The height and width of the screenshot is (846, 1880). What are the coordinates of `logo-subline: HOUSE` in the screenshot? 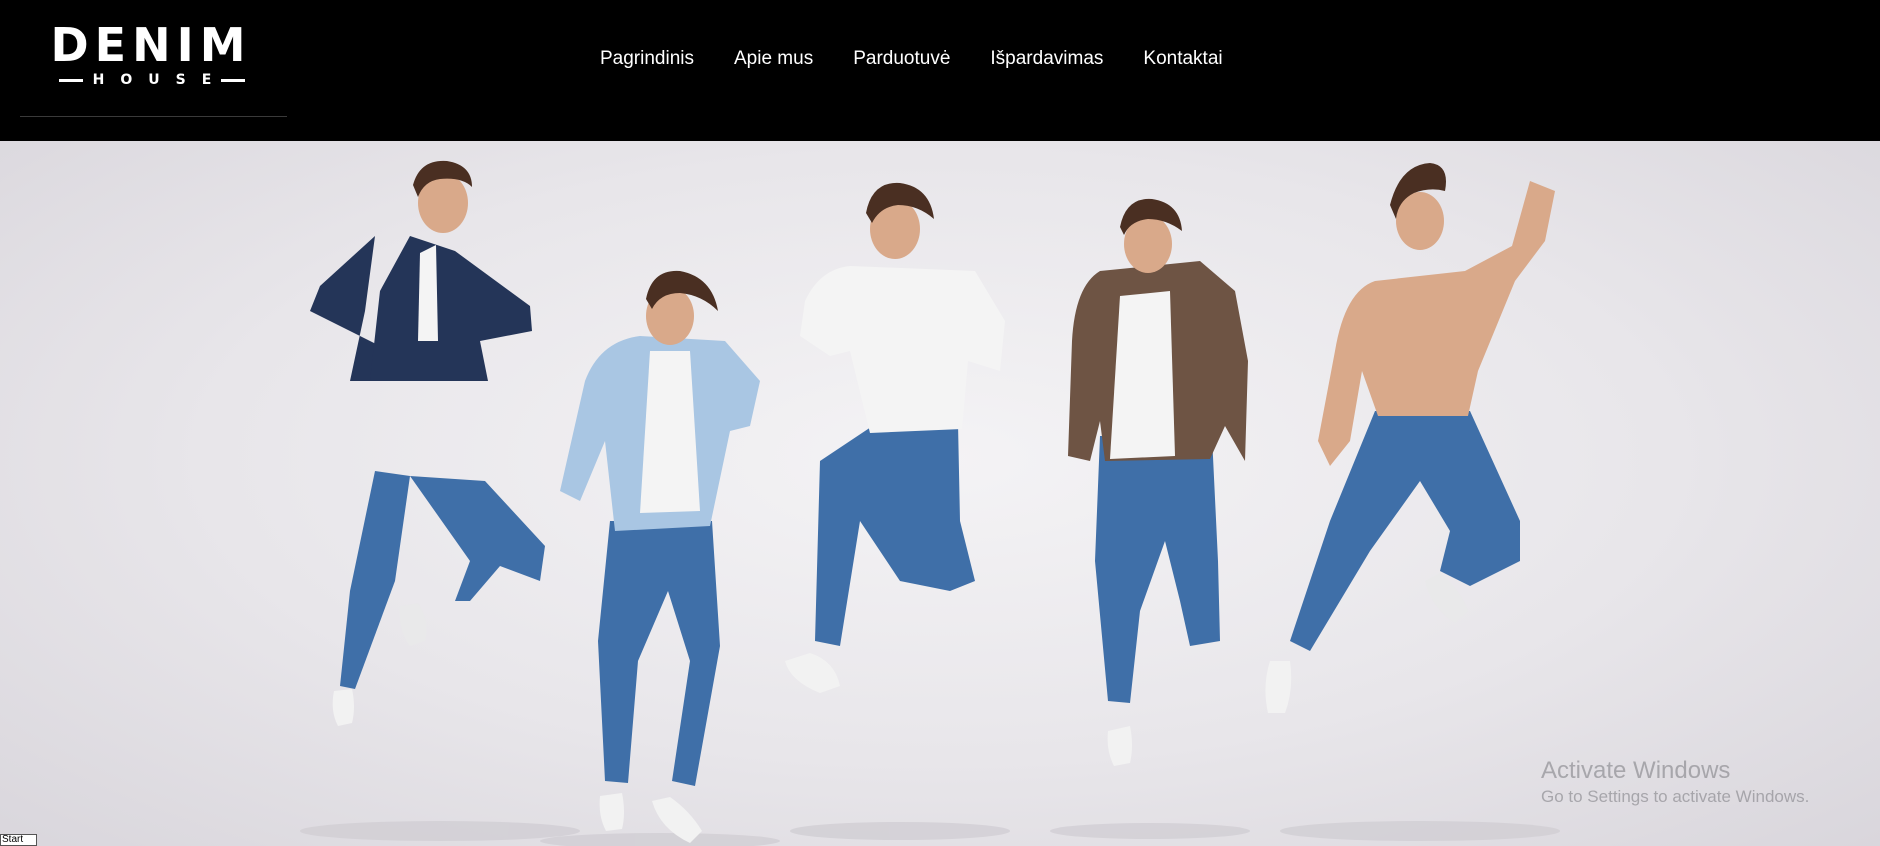 It's located at (152, 80).